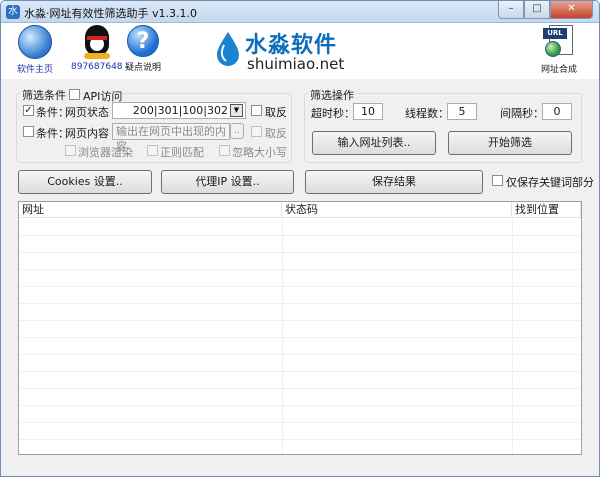  What do you see at coordinates (397, 210) in the screenshot?
I see `column-status-header: 状态码` at bounding box center [397, 210].